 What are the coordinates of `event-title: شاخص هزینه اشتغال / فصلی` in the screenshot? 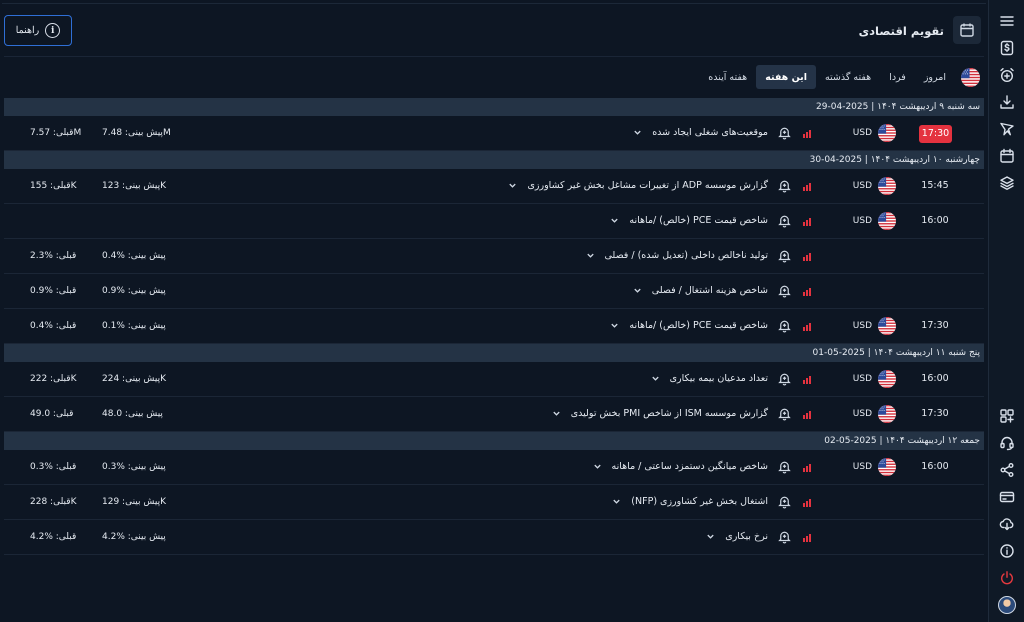 It's located at (701, 291).